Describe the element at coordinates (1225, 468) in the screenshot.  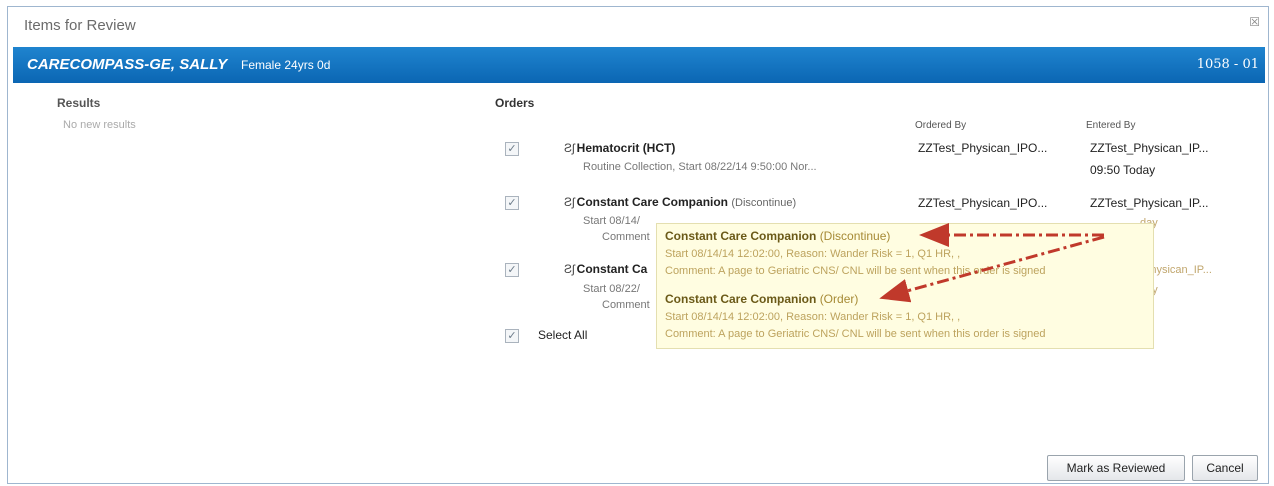
I see `cancel-button: Cancel` at that location.